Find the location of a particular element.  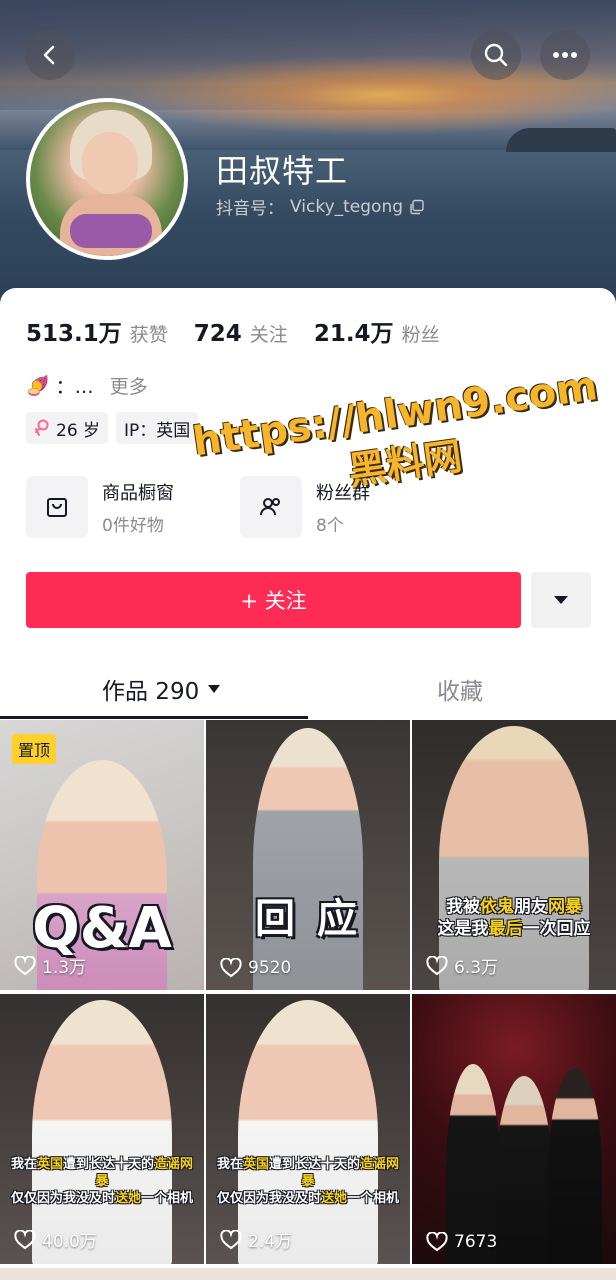

caption-highlight: 最后 is located at coordinates (505, 929).